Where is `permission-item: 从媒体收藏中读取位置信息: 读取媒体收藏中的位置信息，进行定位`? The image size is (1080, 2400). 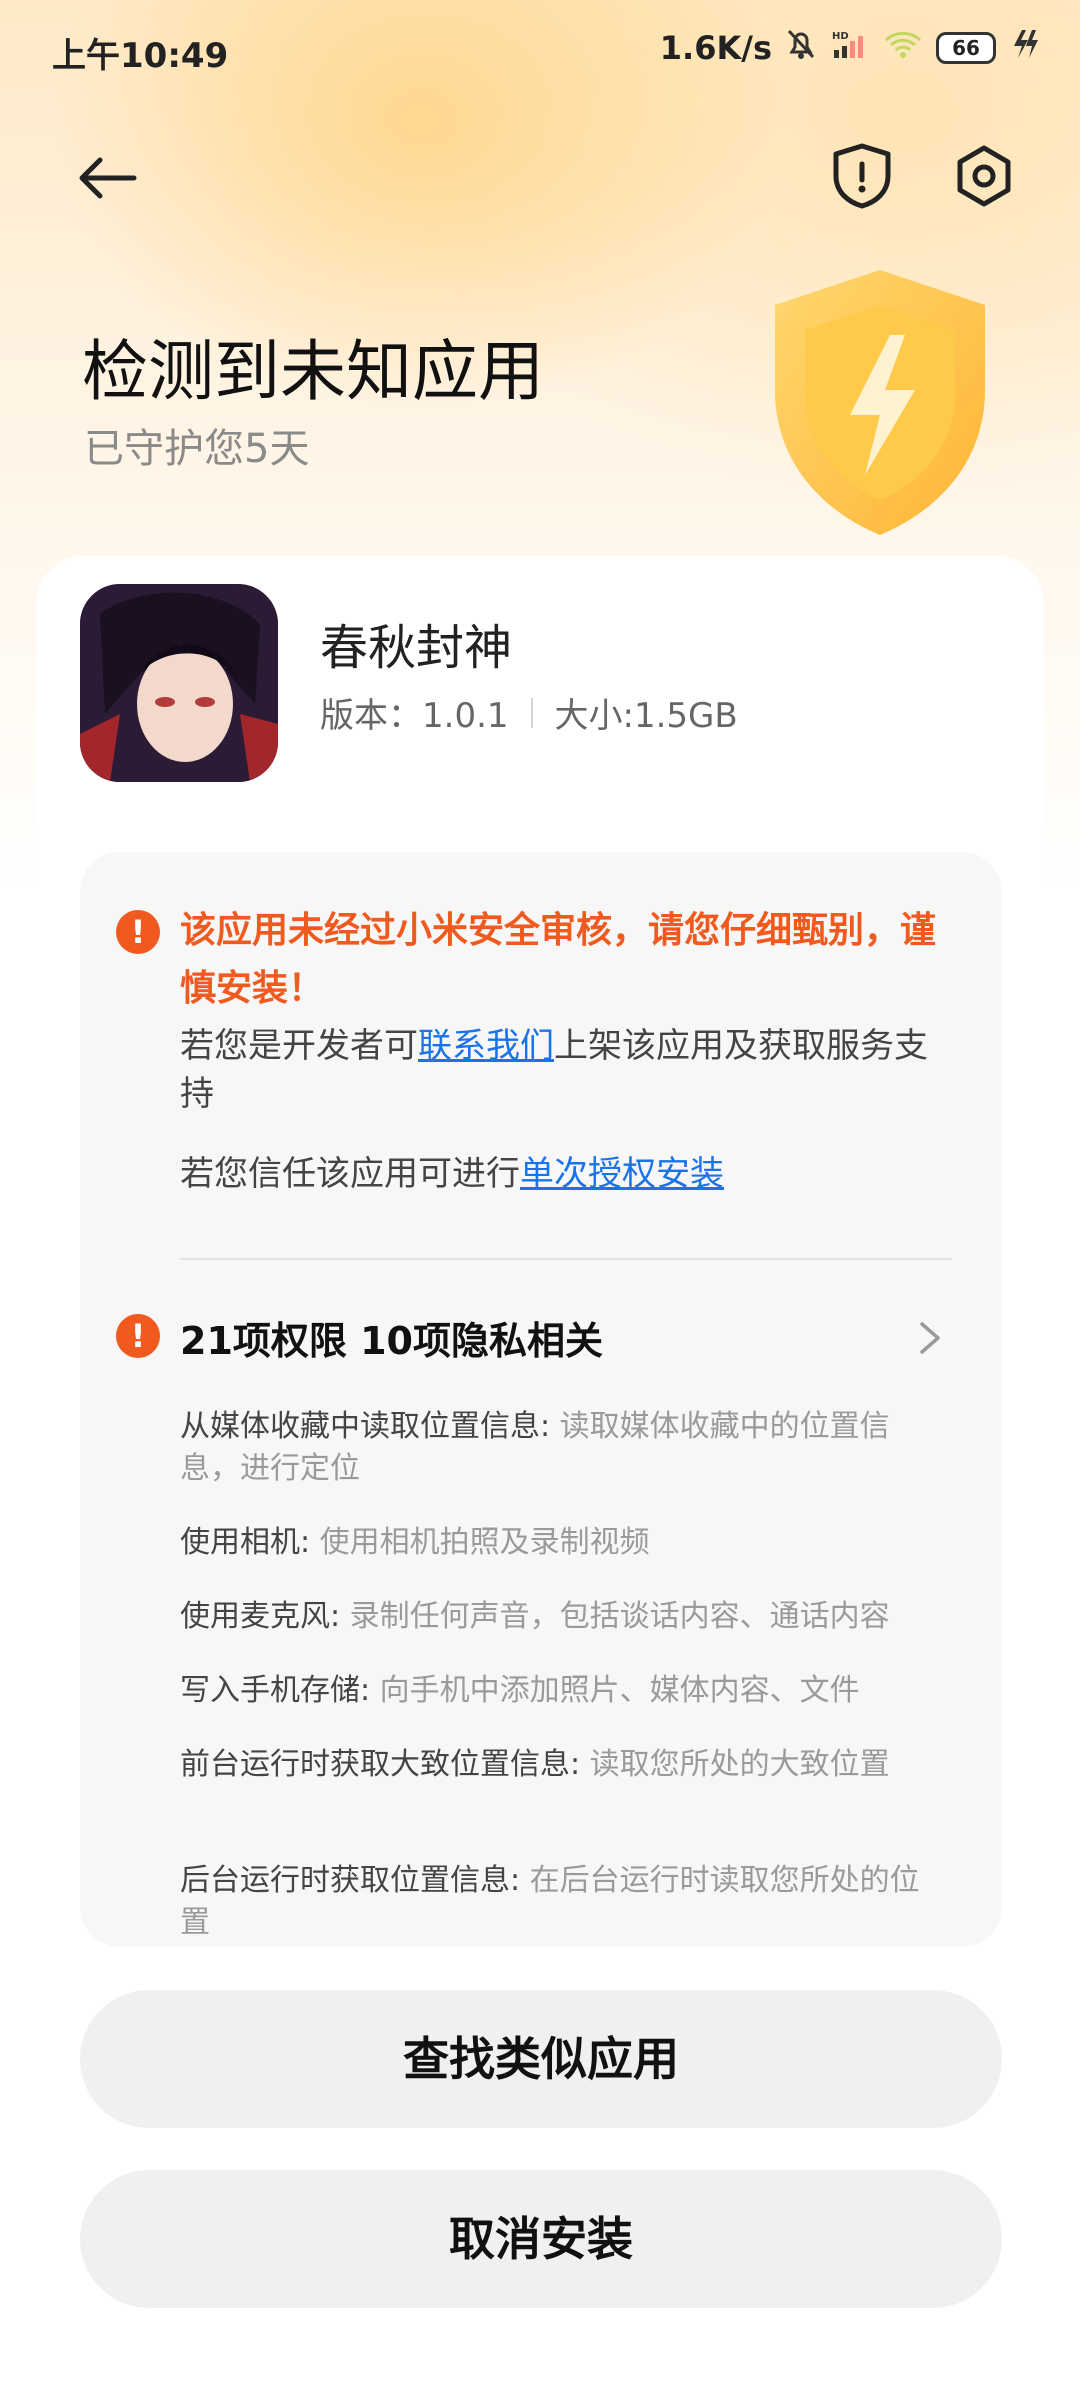
permission-item: 从媒体收藏中读取位置信息: 读取媒体收藏中的位置信息，进行定位 is located at coordinates (560, 1448).